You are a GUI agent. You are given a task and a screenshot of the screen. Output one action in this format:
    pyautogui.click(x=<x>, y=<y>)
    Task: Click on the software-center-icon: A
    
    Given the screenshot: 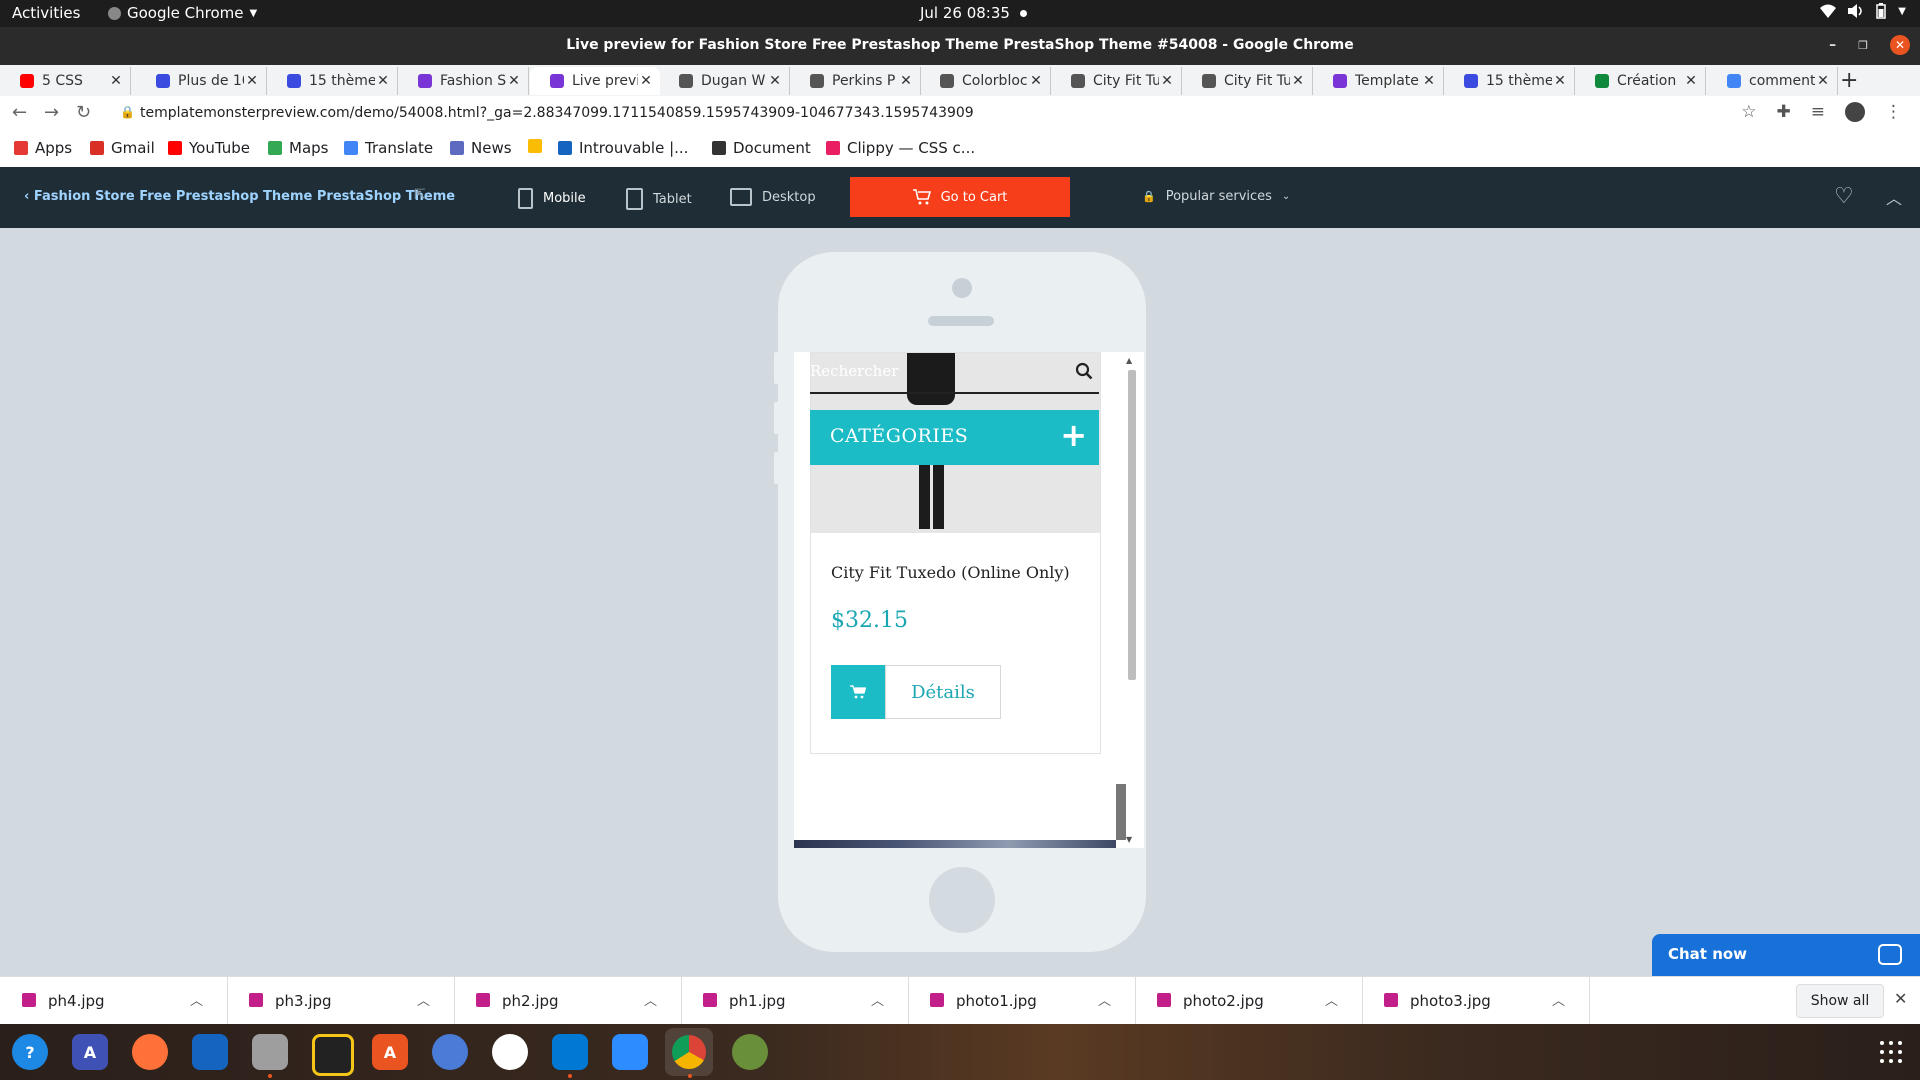 What is the action you would take?
    pyautogui.click(x=390, y=1052)
    